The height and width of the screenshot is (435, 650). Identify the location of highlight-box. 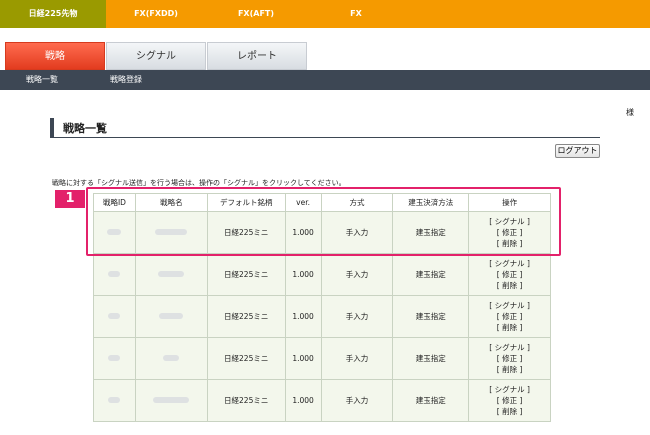
(323, 221).